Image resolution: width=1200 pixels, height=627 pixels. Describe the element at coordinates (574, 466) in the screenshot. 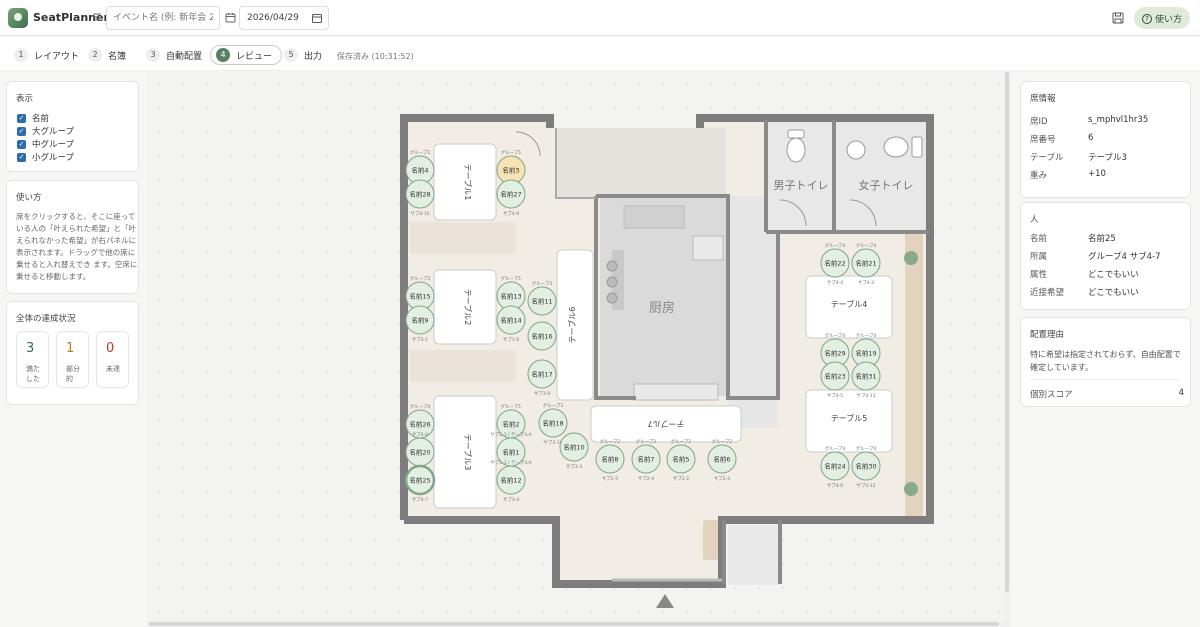

I see `seat-subgroup-label: サブ3-3` at that location.